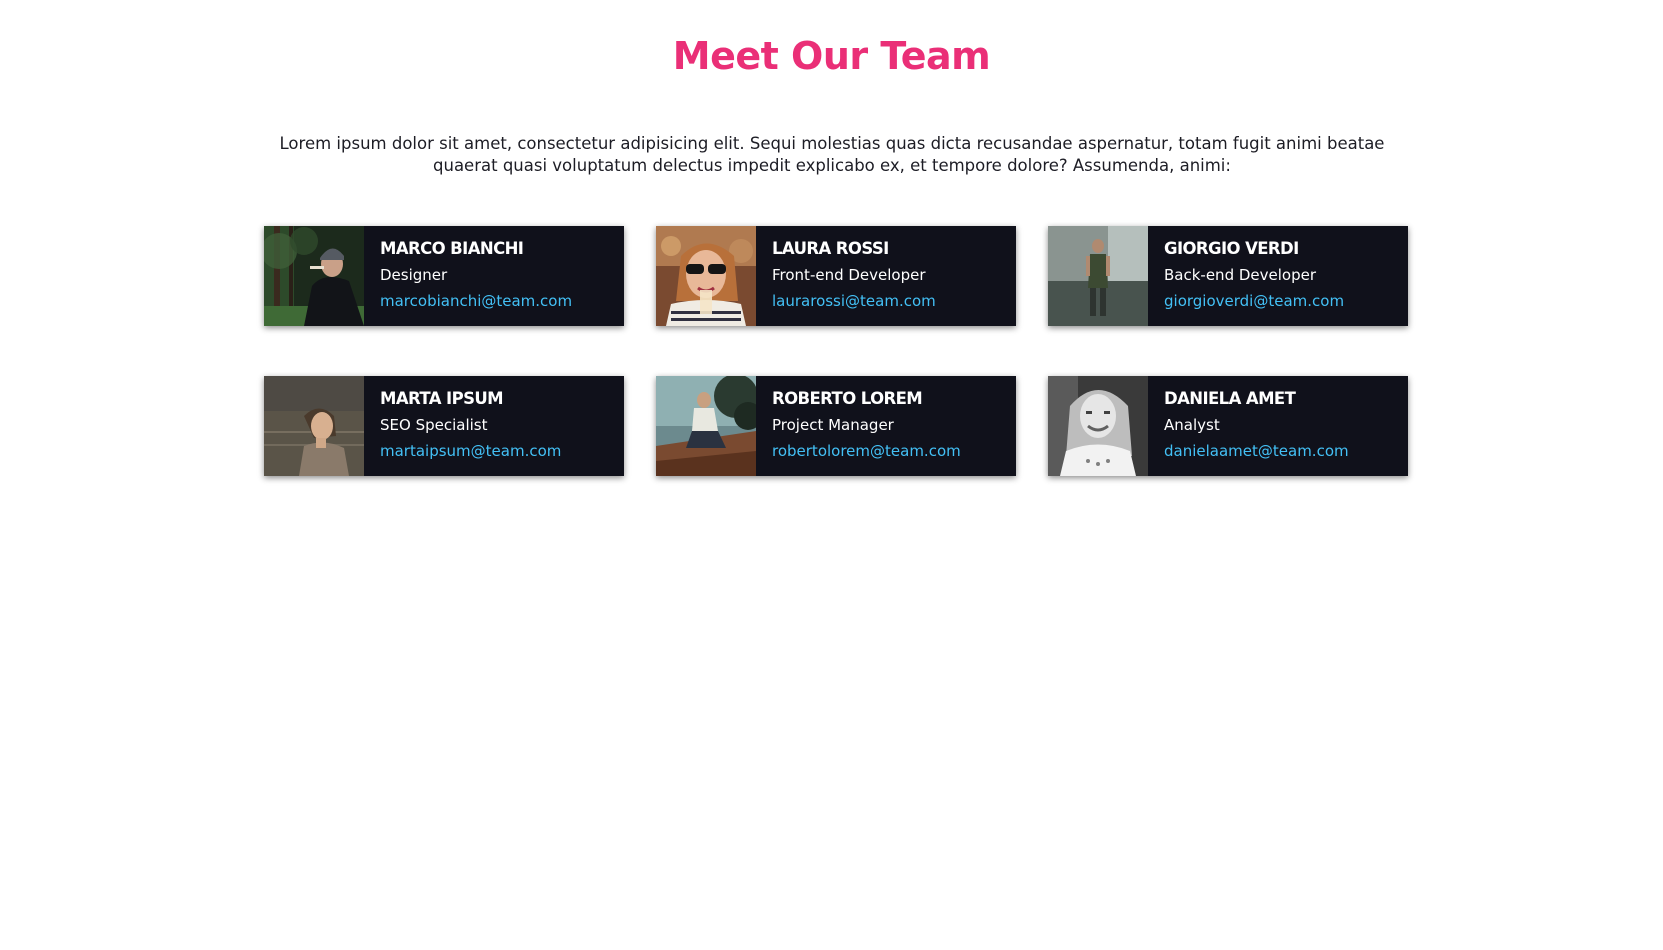  I want to click on member-name: MARTA IPSUM, so click(442, 398).